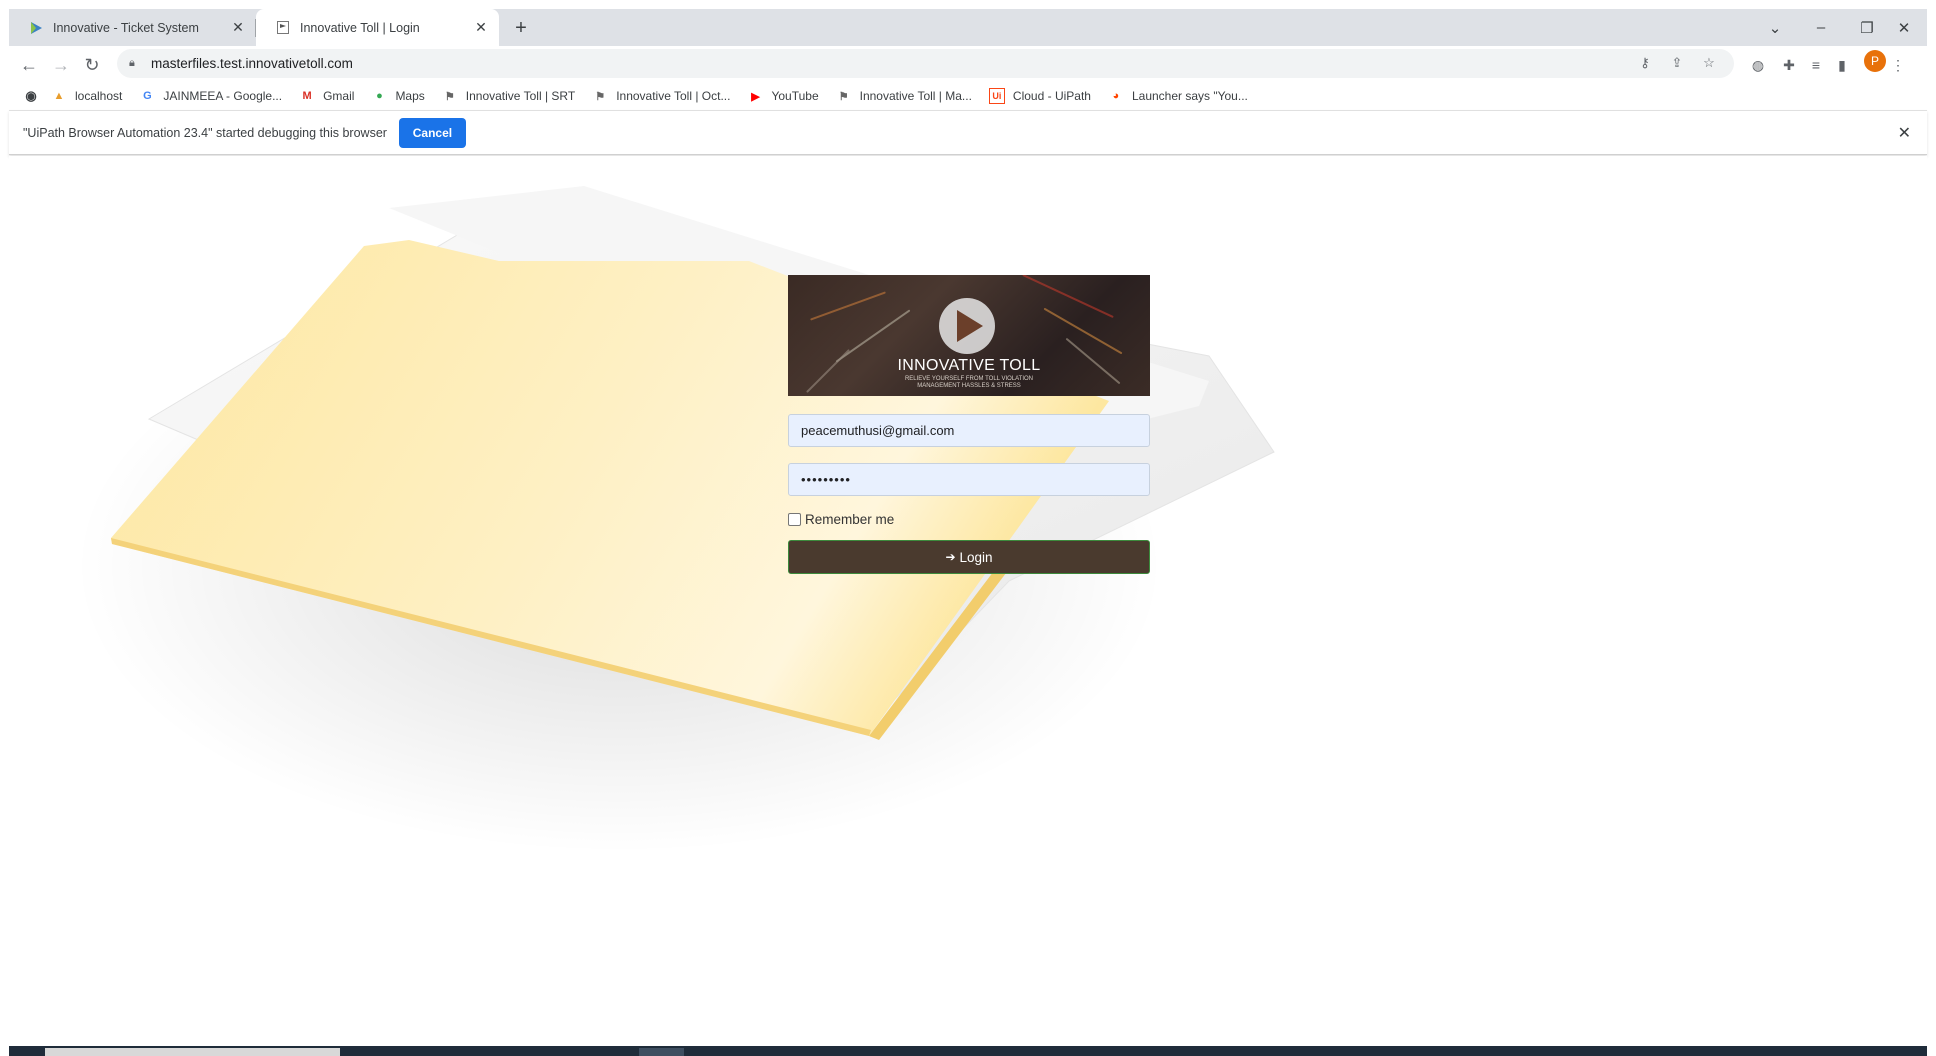 The image size is (1936, 1056). Describe the element at coordinates (1816, 65) in the screenshot. I see `reading-list-icon: ≡` at that location.